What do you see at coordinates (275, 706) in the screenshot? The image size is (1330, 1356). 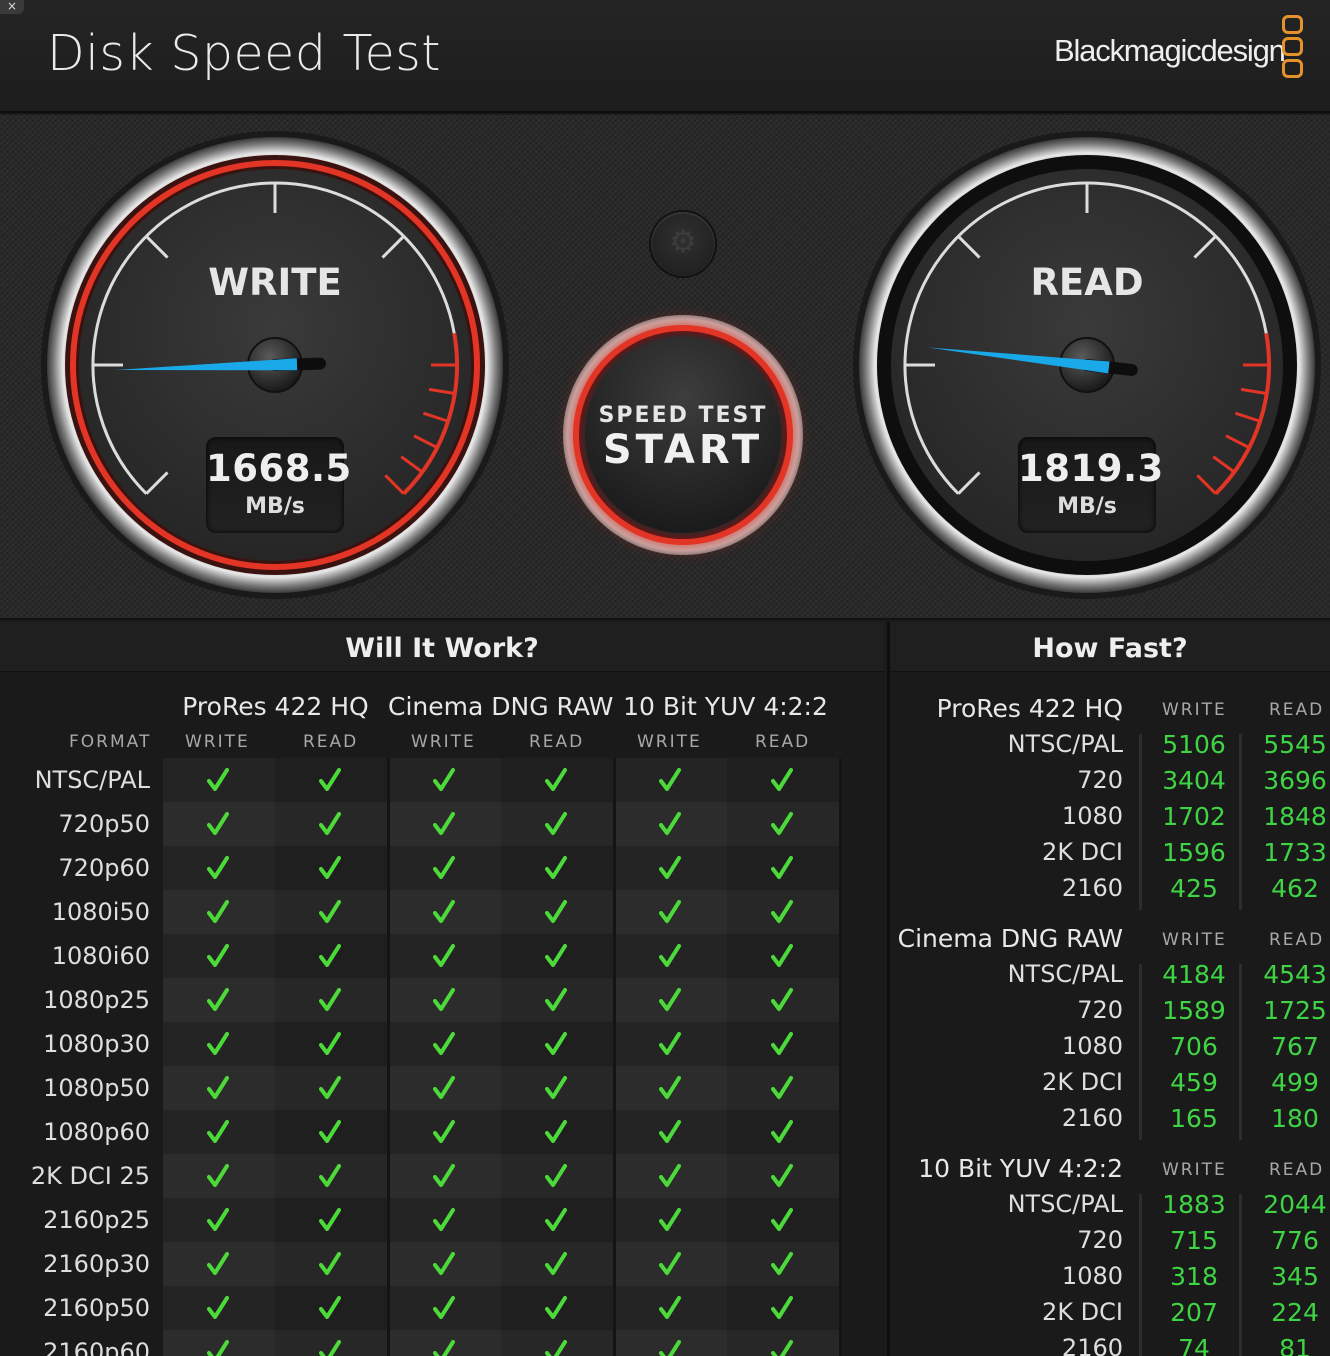 I see `codec-header-prores: ProRes 422 HQ` at bounding box center [275, 706].